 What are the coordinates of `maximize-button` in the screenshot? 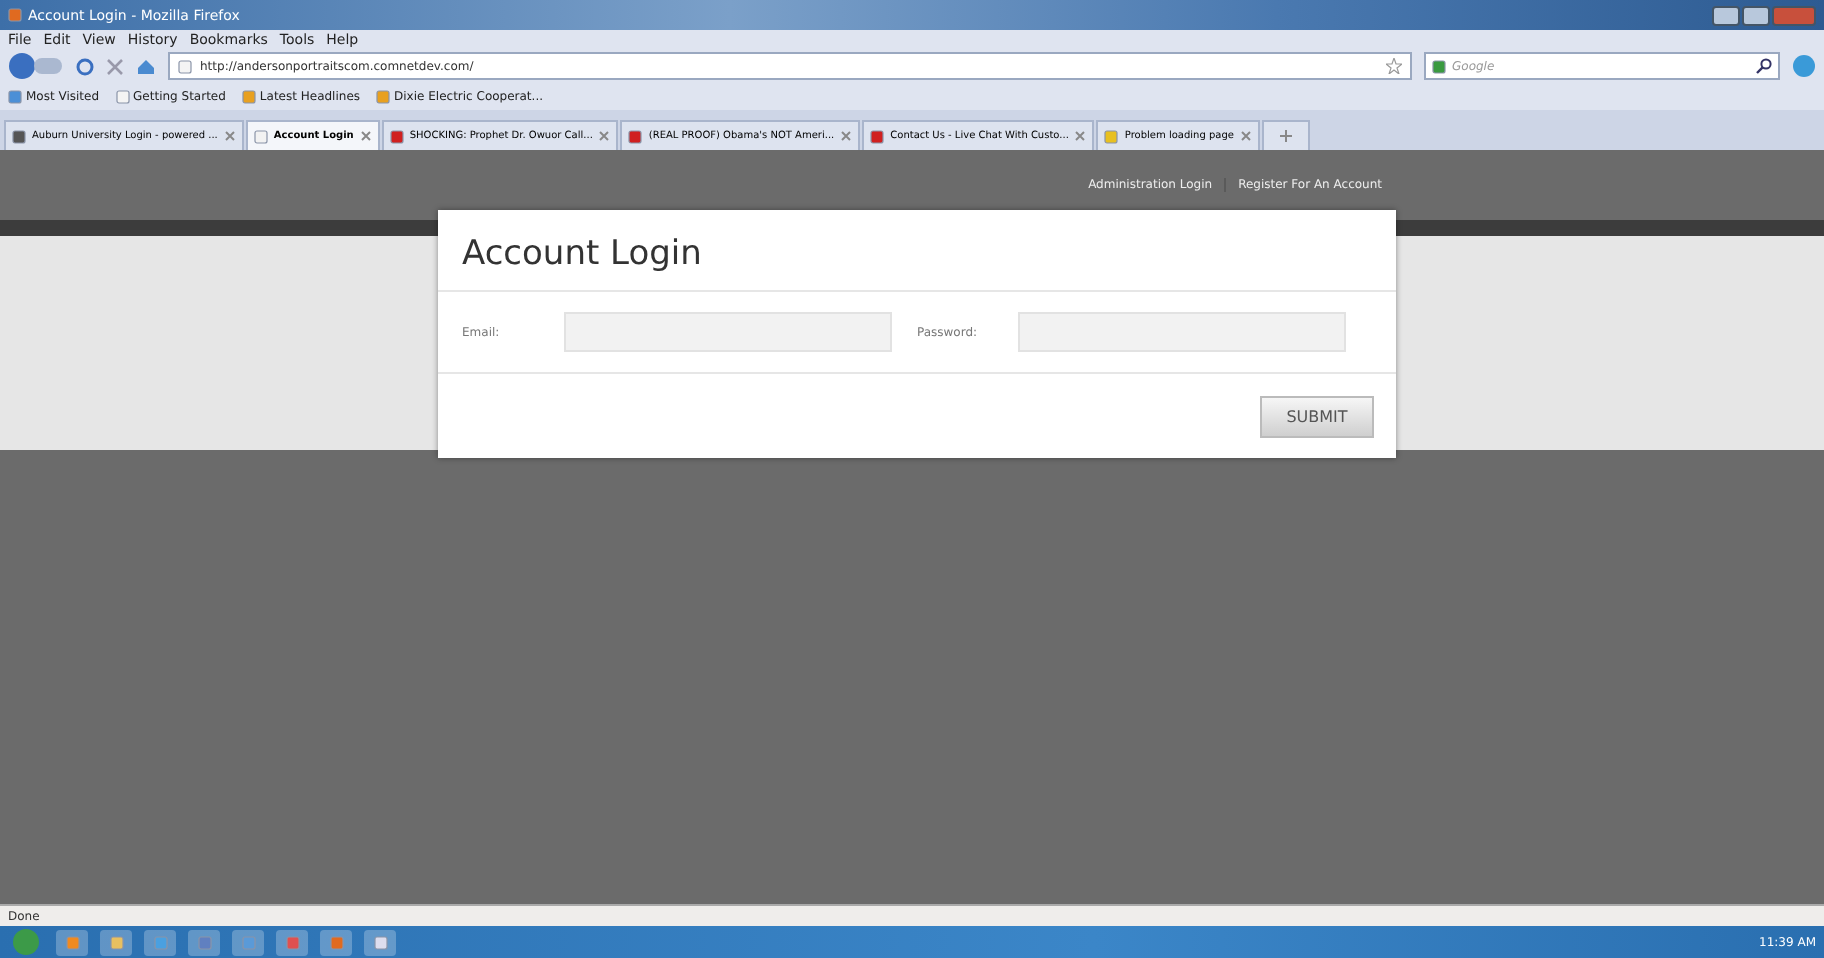 It's located at (1756, 15).